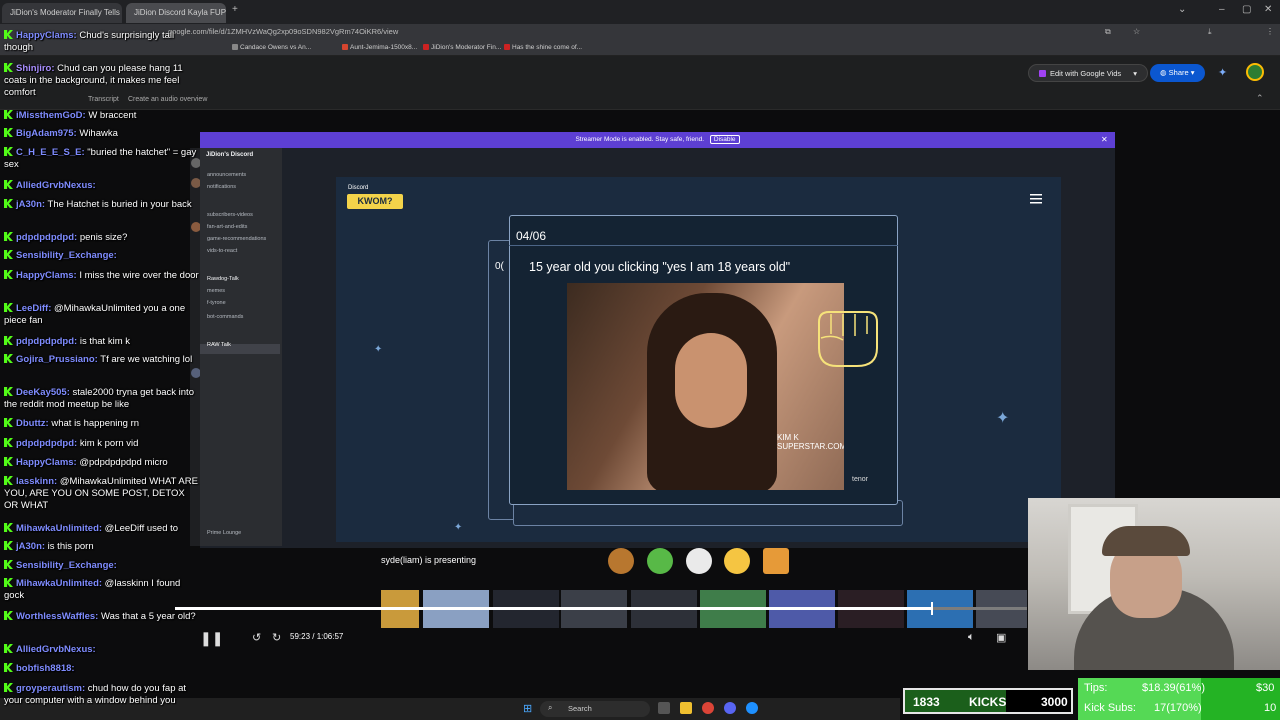  I want to click on channel-item: fan-art-and-edits, so click(227, 227).